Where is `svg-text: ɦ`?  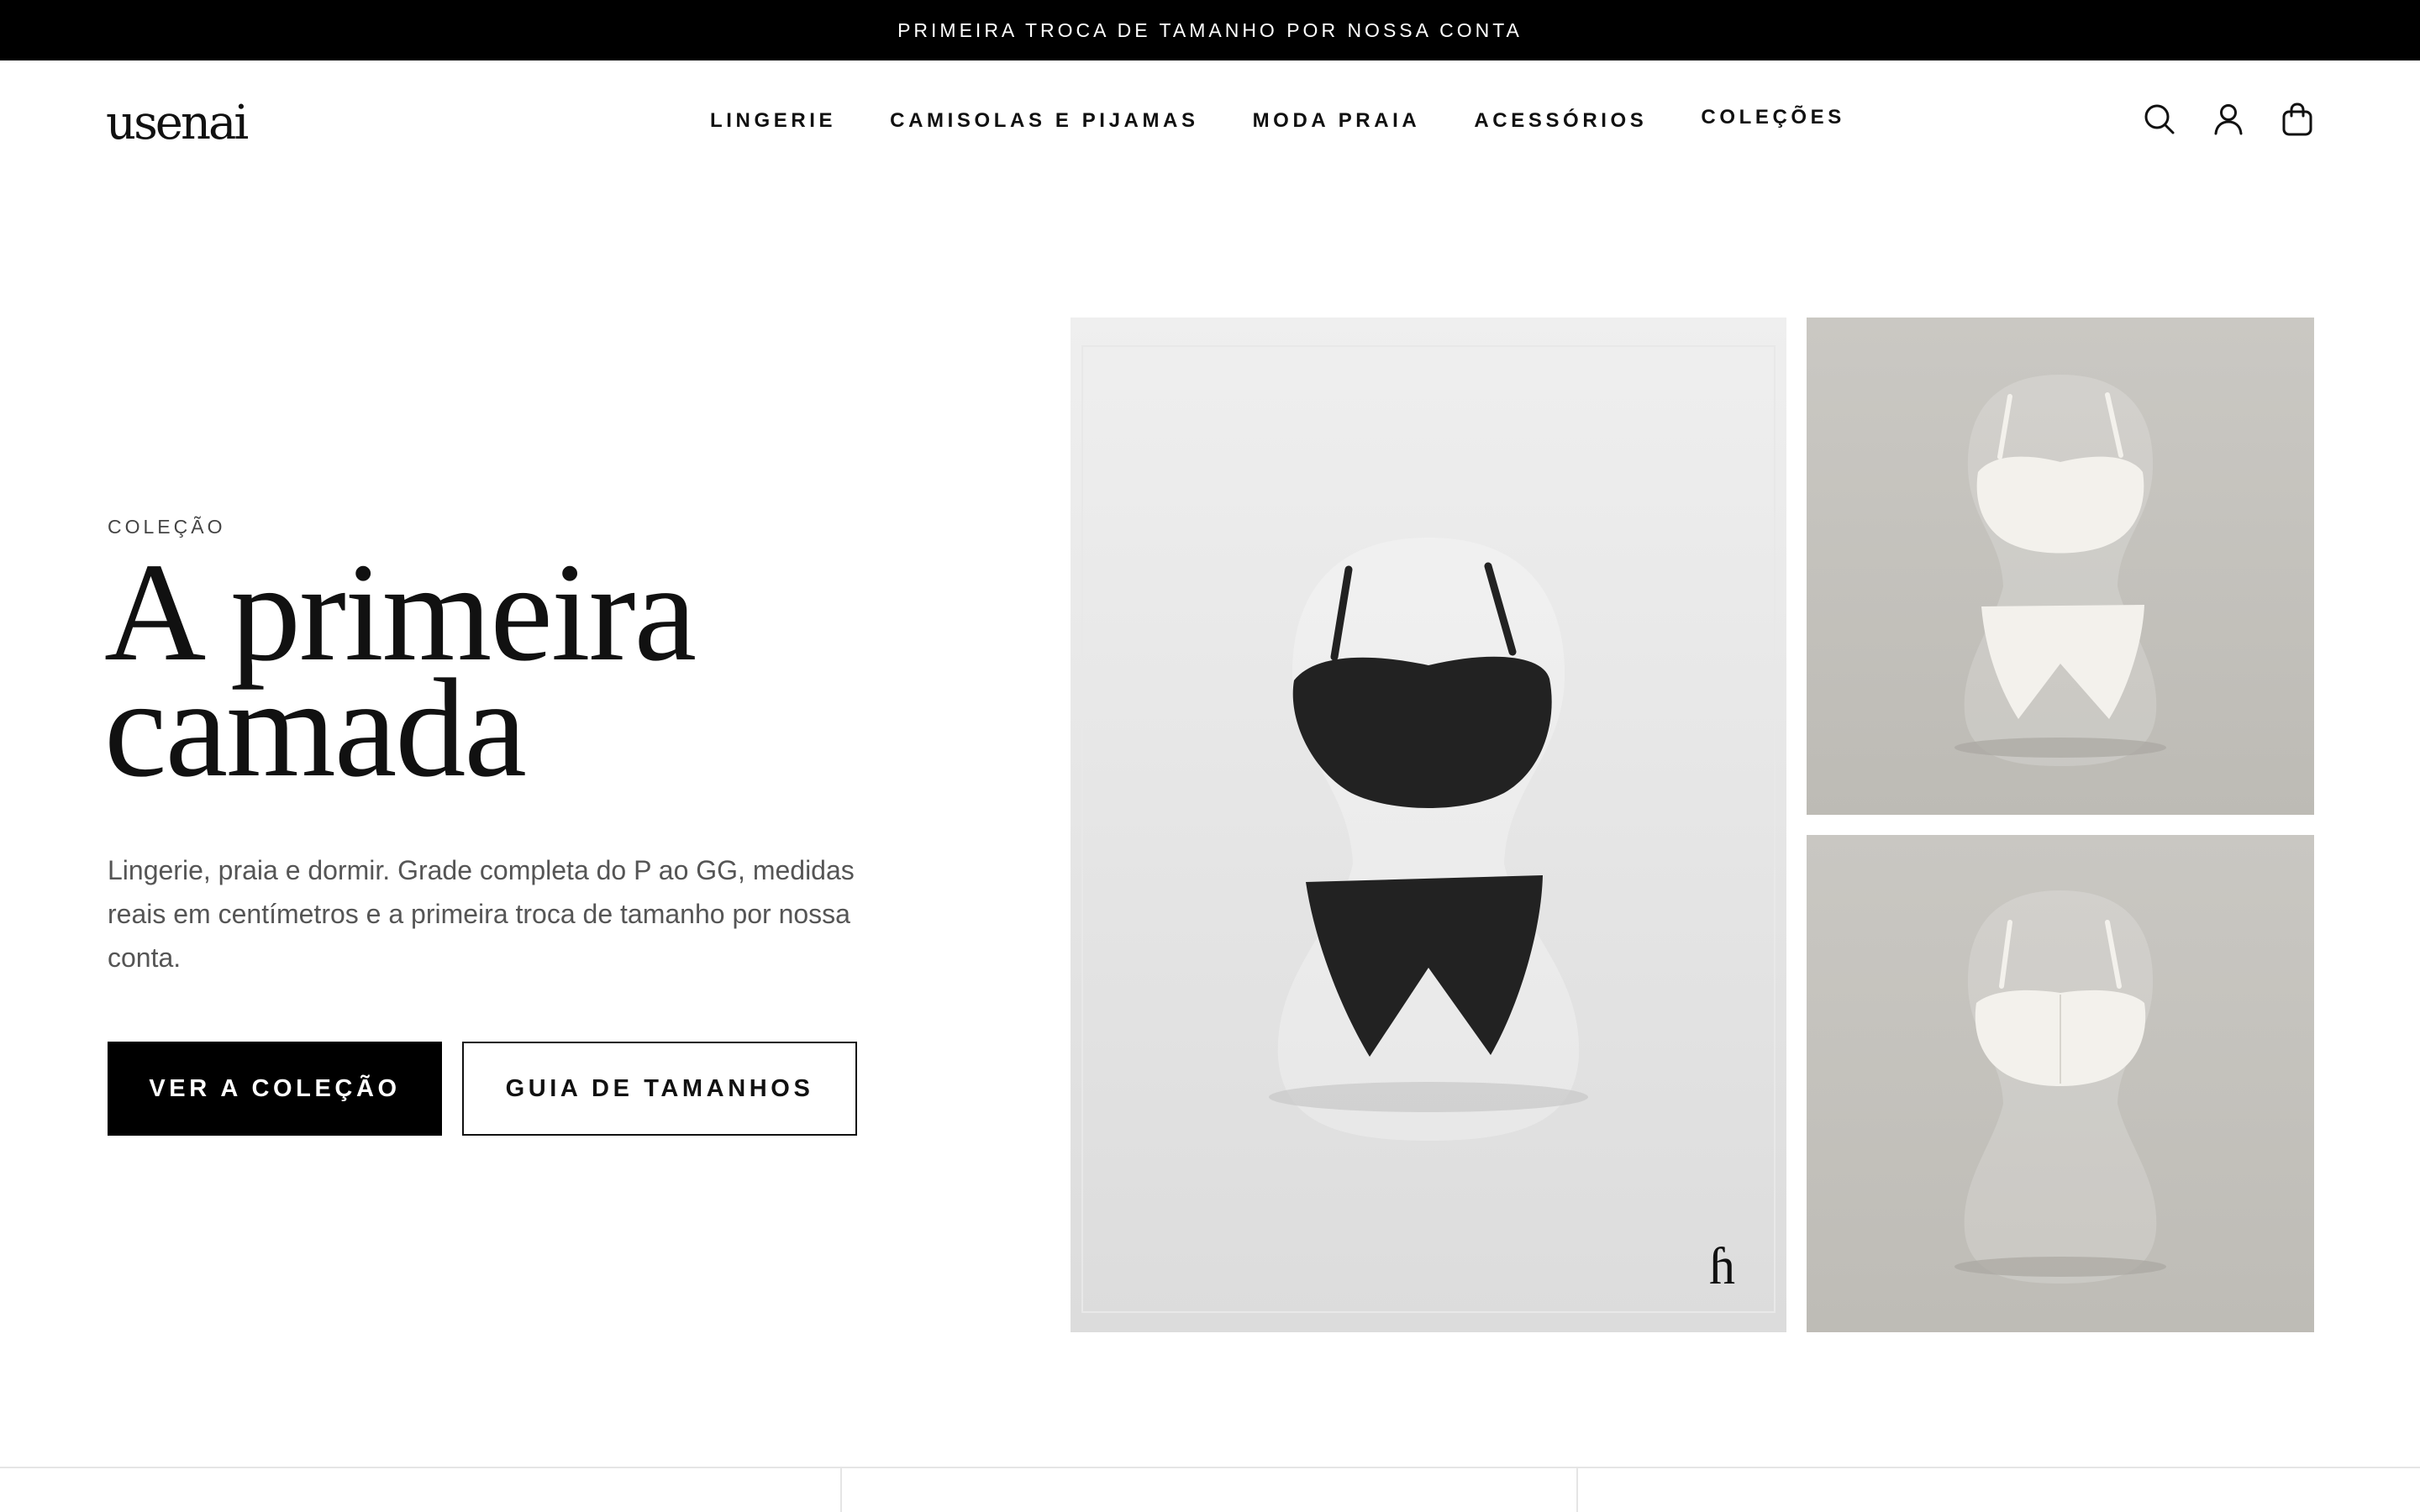 svg-text: ɦ is located at coordinates (1722, 1266).